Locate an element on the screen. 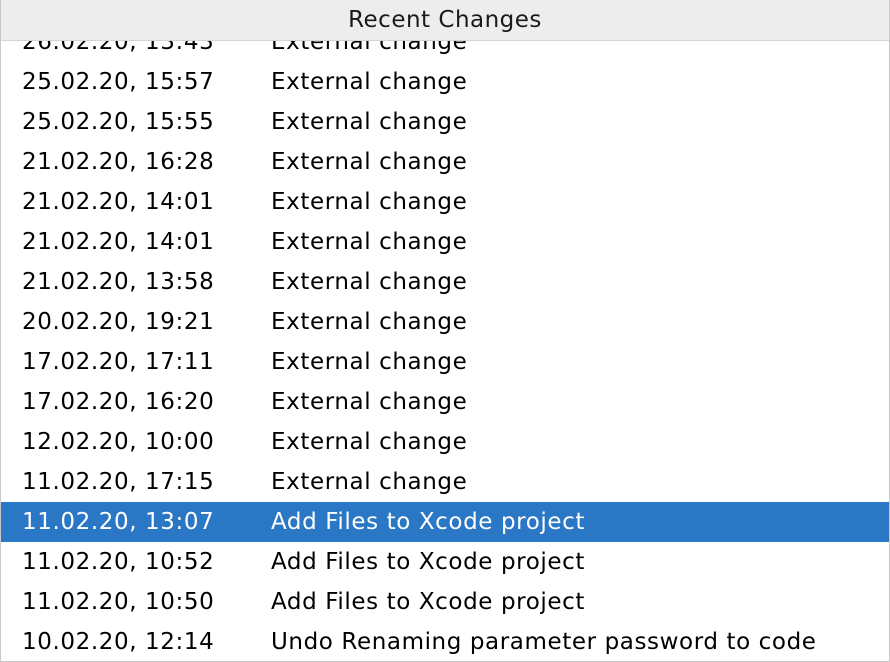 Image resolution: width=890 pixels, height=662 pixels. change-date: 20.02.20, 19:21 is located at coordinates (118, 322).